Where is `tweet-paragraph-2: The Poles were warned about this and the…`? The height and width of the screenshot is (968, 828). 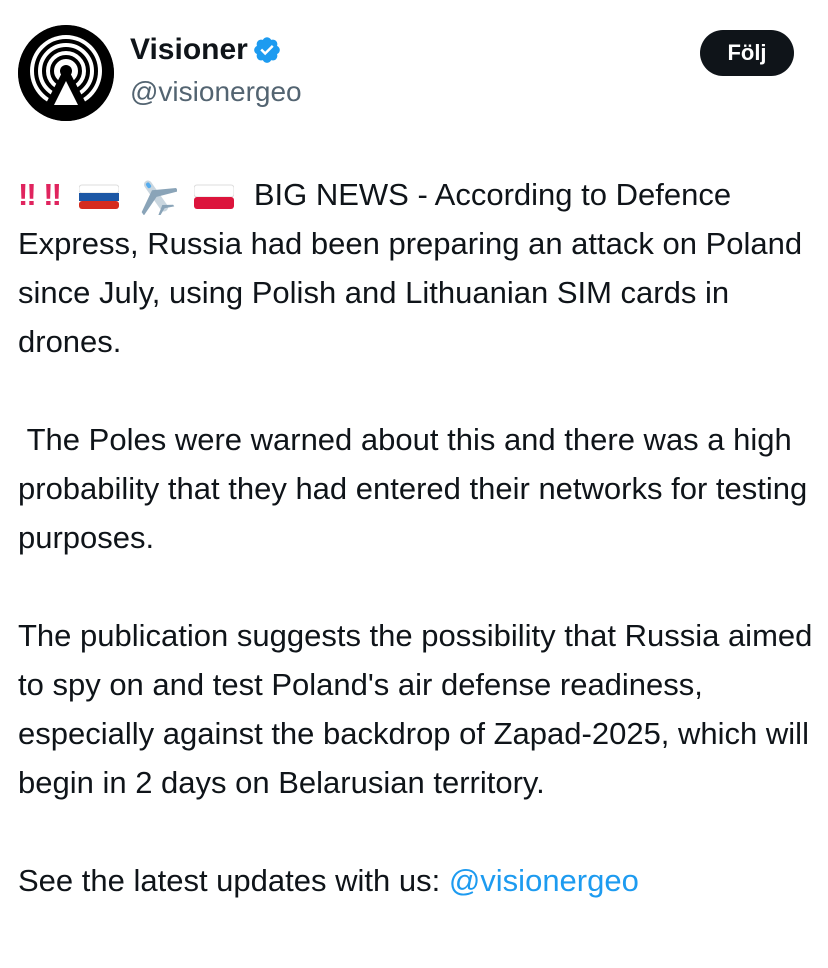 tweet-paragraph-2: The Poles were warned about this and the… is located at coordinates (418, 488).